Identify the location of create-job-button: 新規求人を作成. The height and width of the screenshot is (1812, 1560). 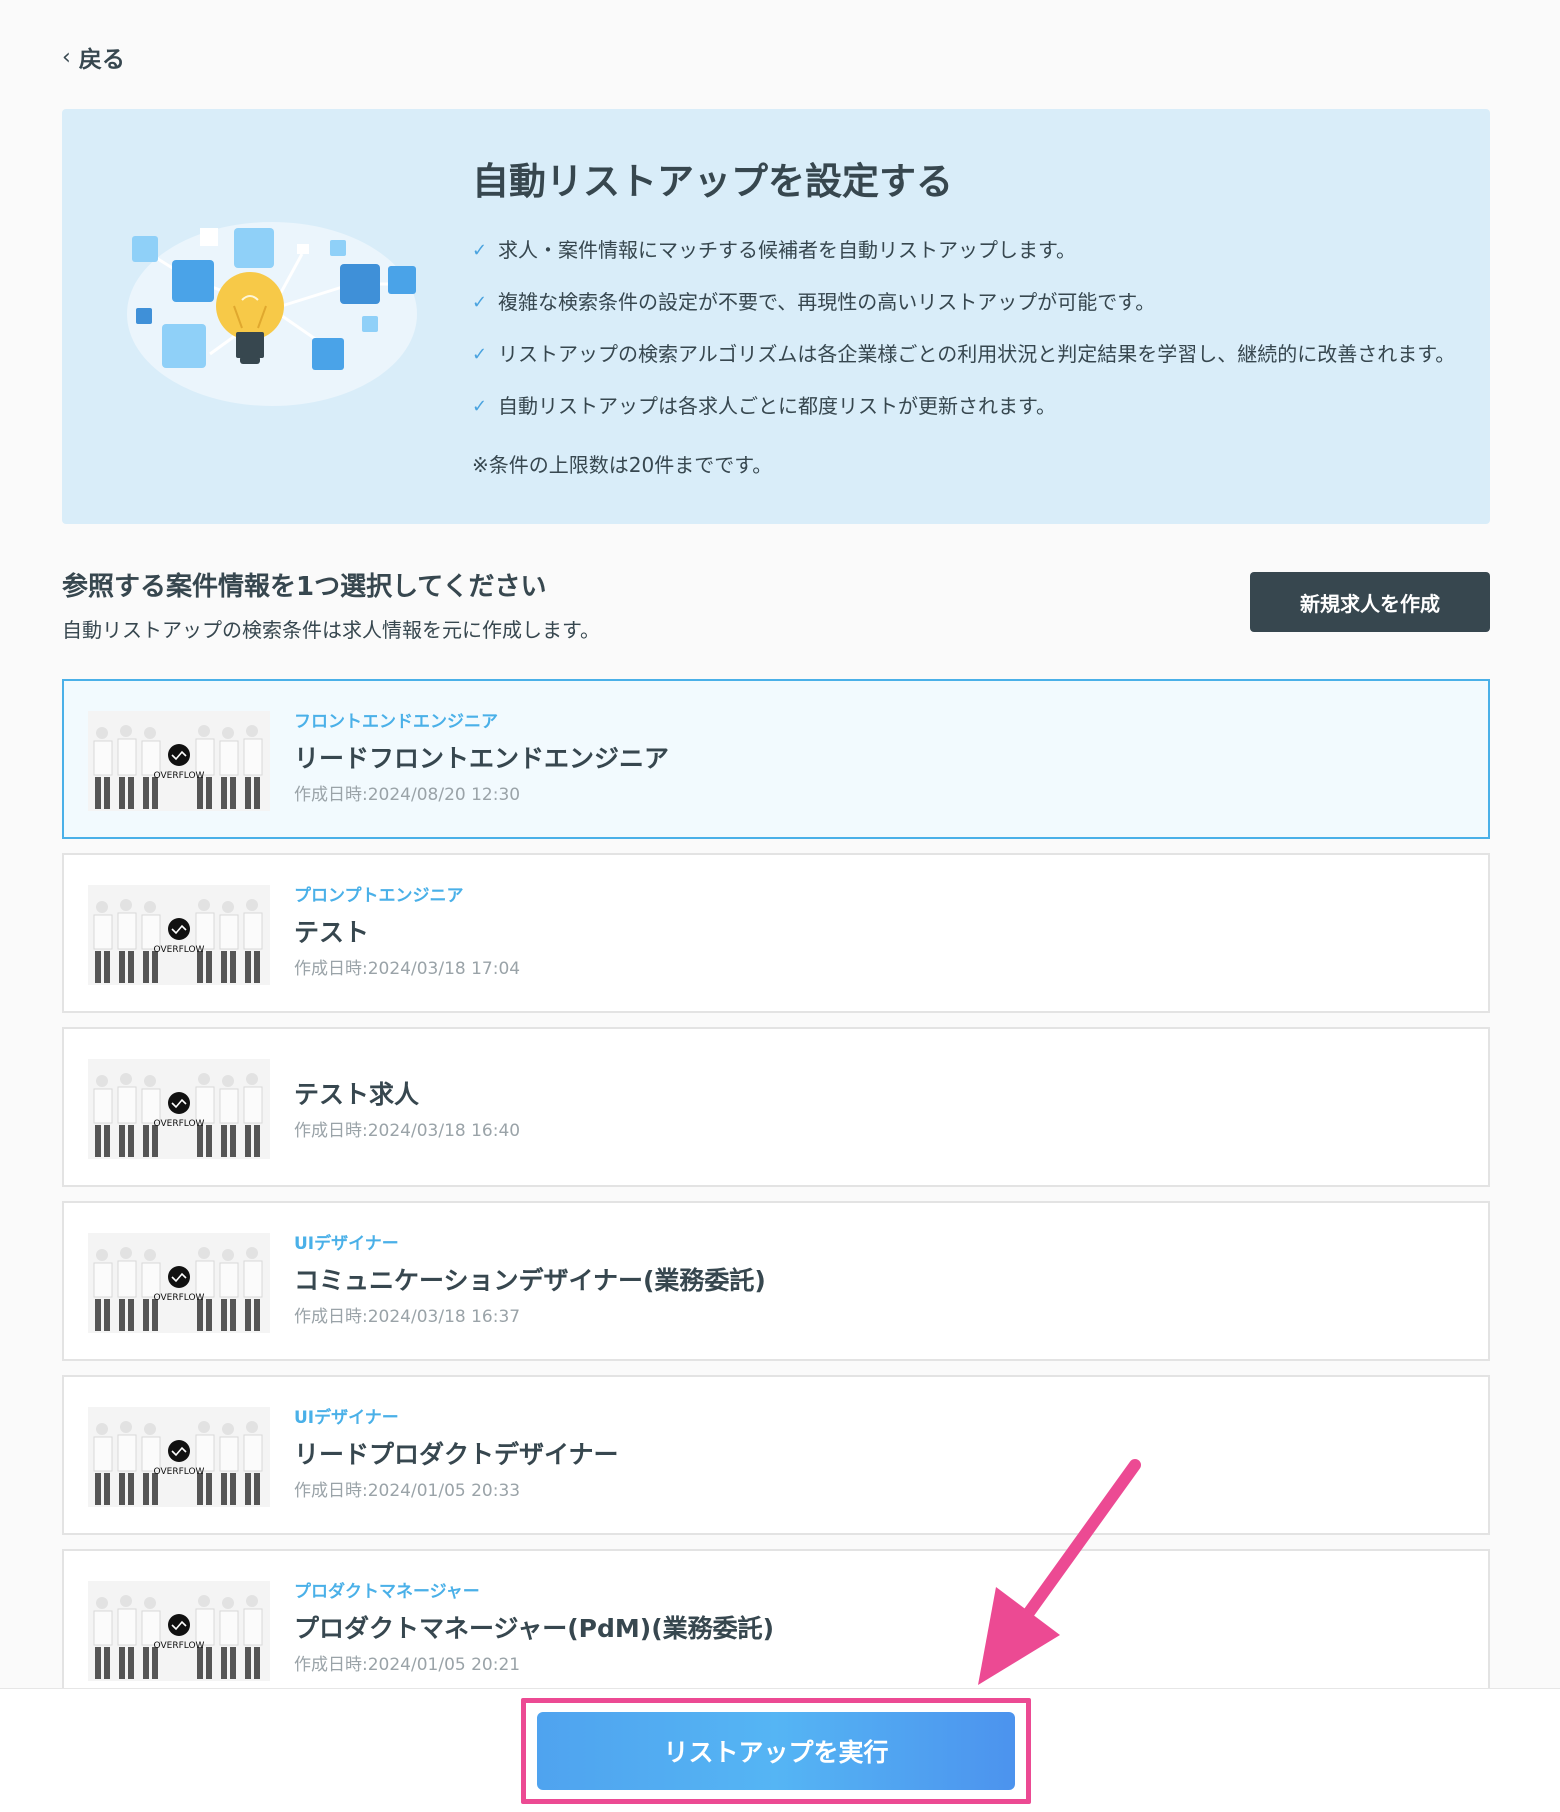
(1370, 602).